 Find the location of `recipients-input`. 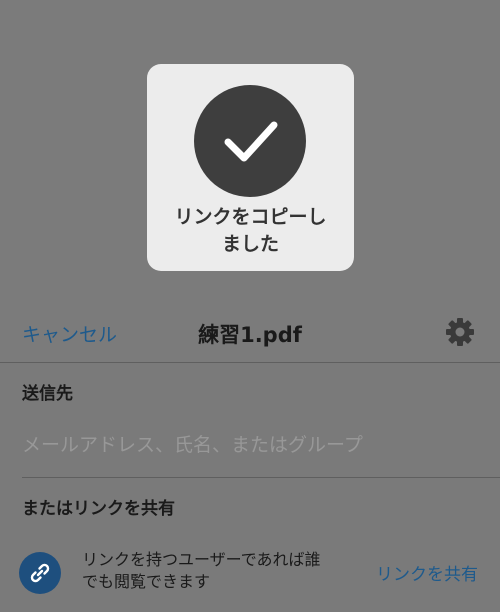

recipients-input is located at coordinates (252, 445).